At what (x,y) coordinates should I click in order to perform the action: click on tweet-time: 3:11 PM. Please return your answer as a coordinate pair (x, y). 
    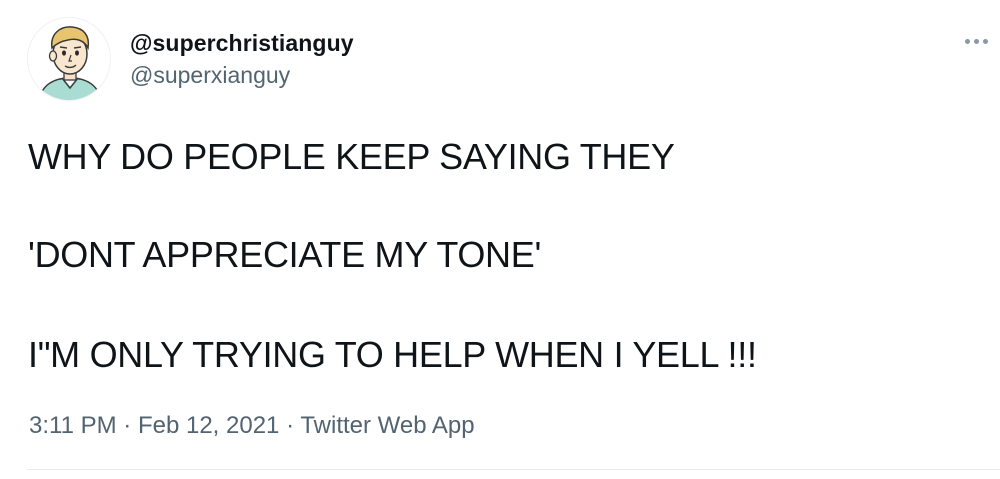
    Looking at the image, I should click on (73, 425).